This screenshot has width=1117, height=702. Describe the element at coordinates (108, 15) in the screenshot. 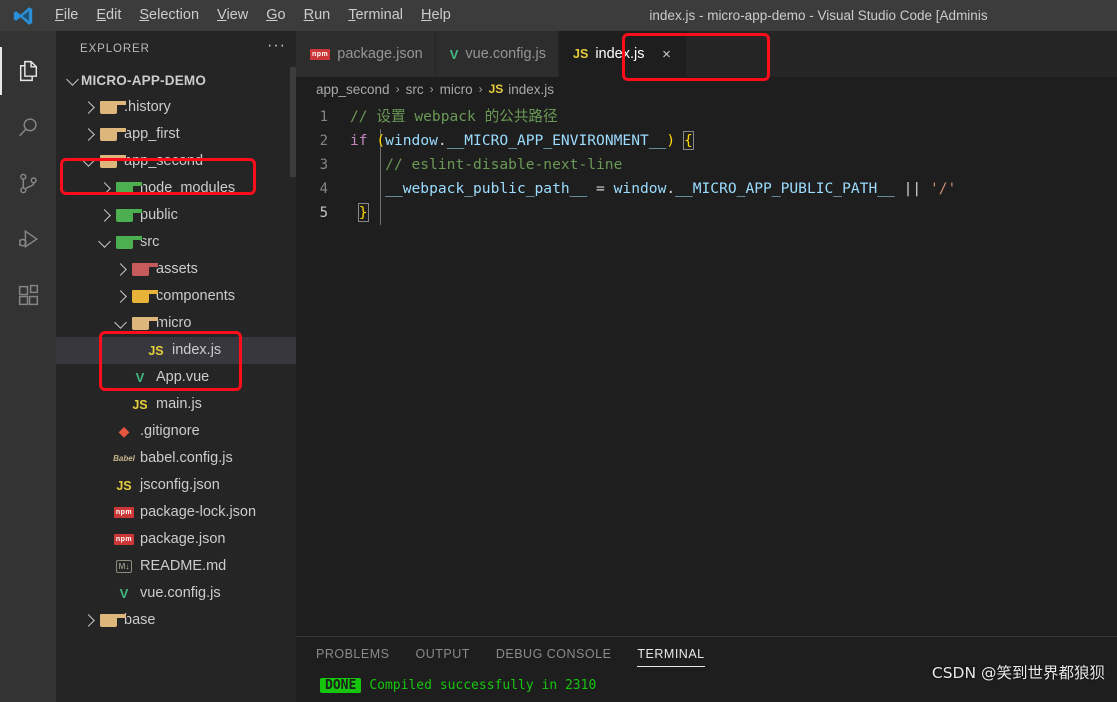

I see `menu-edit: Edit` at that location.